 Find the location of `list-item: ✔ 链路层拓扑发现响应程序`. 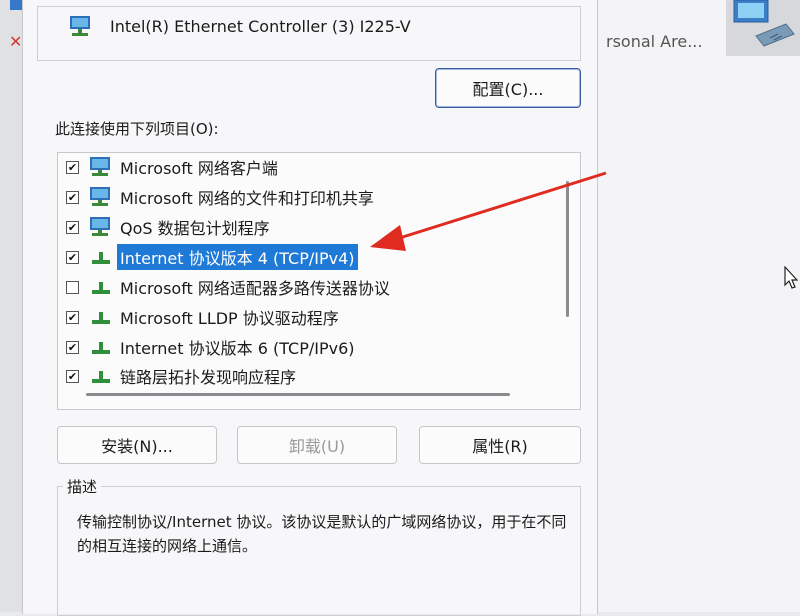

list-item: ✔ 链路层拓扑发现响应程序 is located at coordinates (182, 376).